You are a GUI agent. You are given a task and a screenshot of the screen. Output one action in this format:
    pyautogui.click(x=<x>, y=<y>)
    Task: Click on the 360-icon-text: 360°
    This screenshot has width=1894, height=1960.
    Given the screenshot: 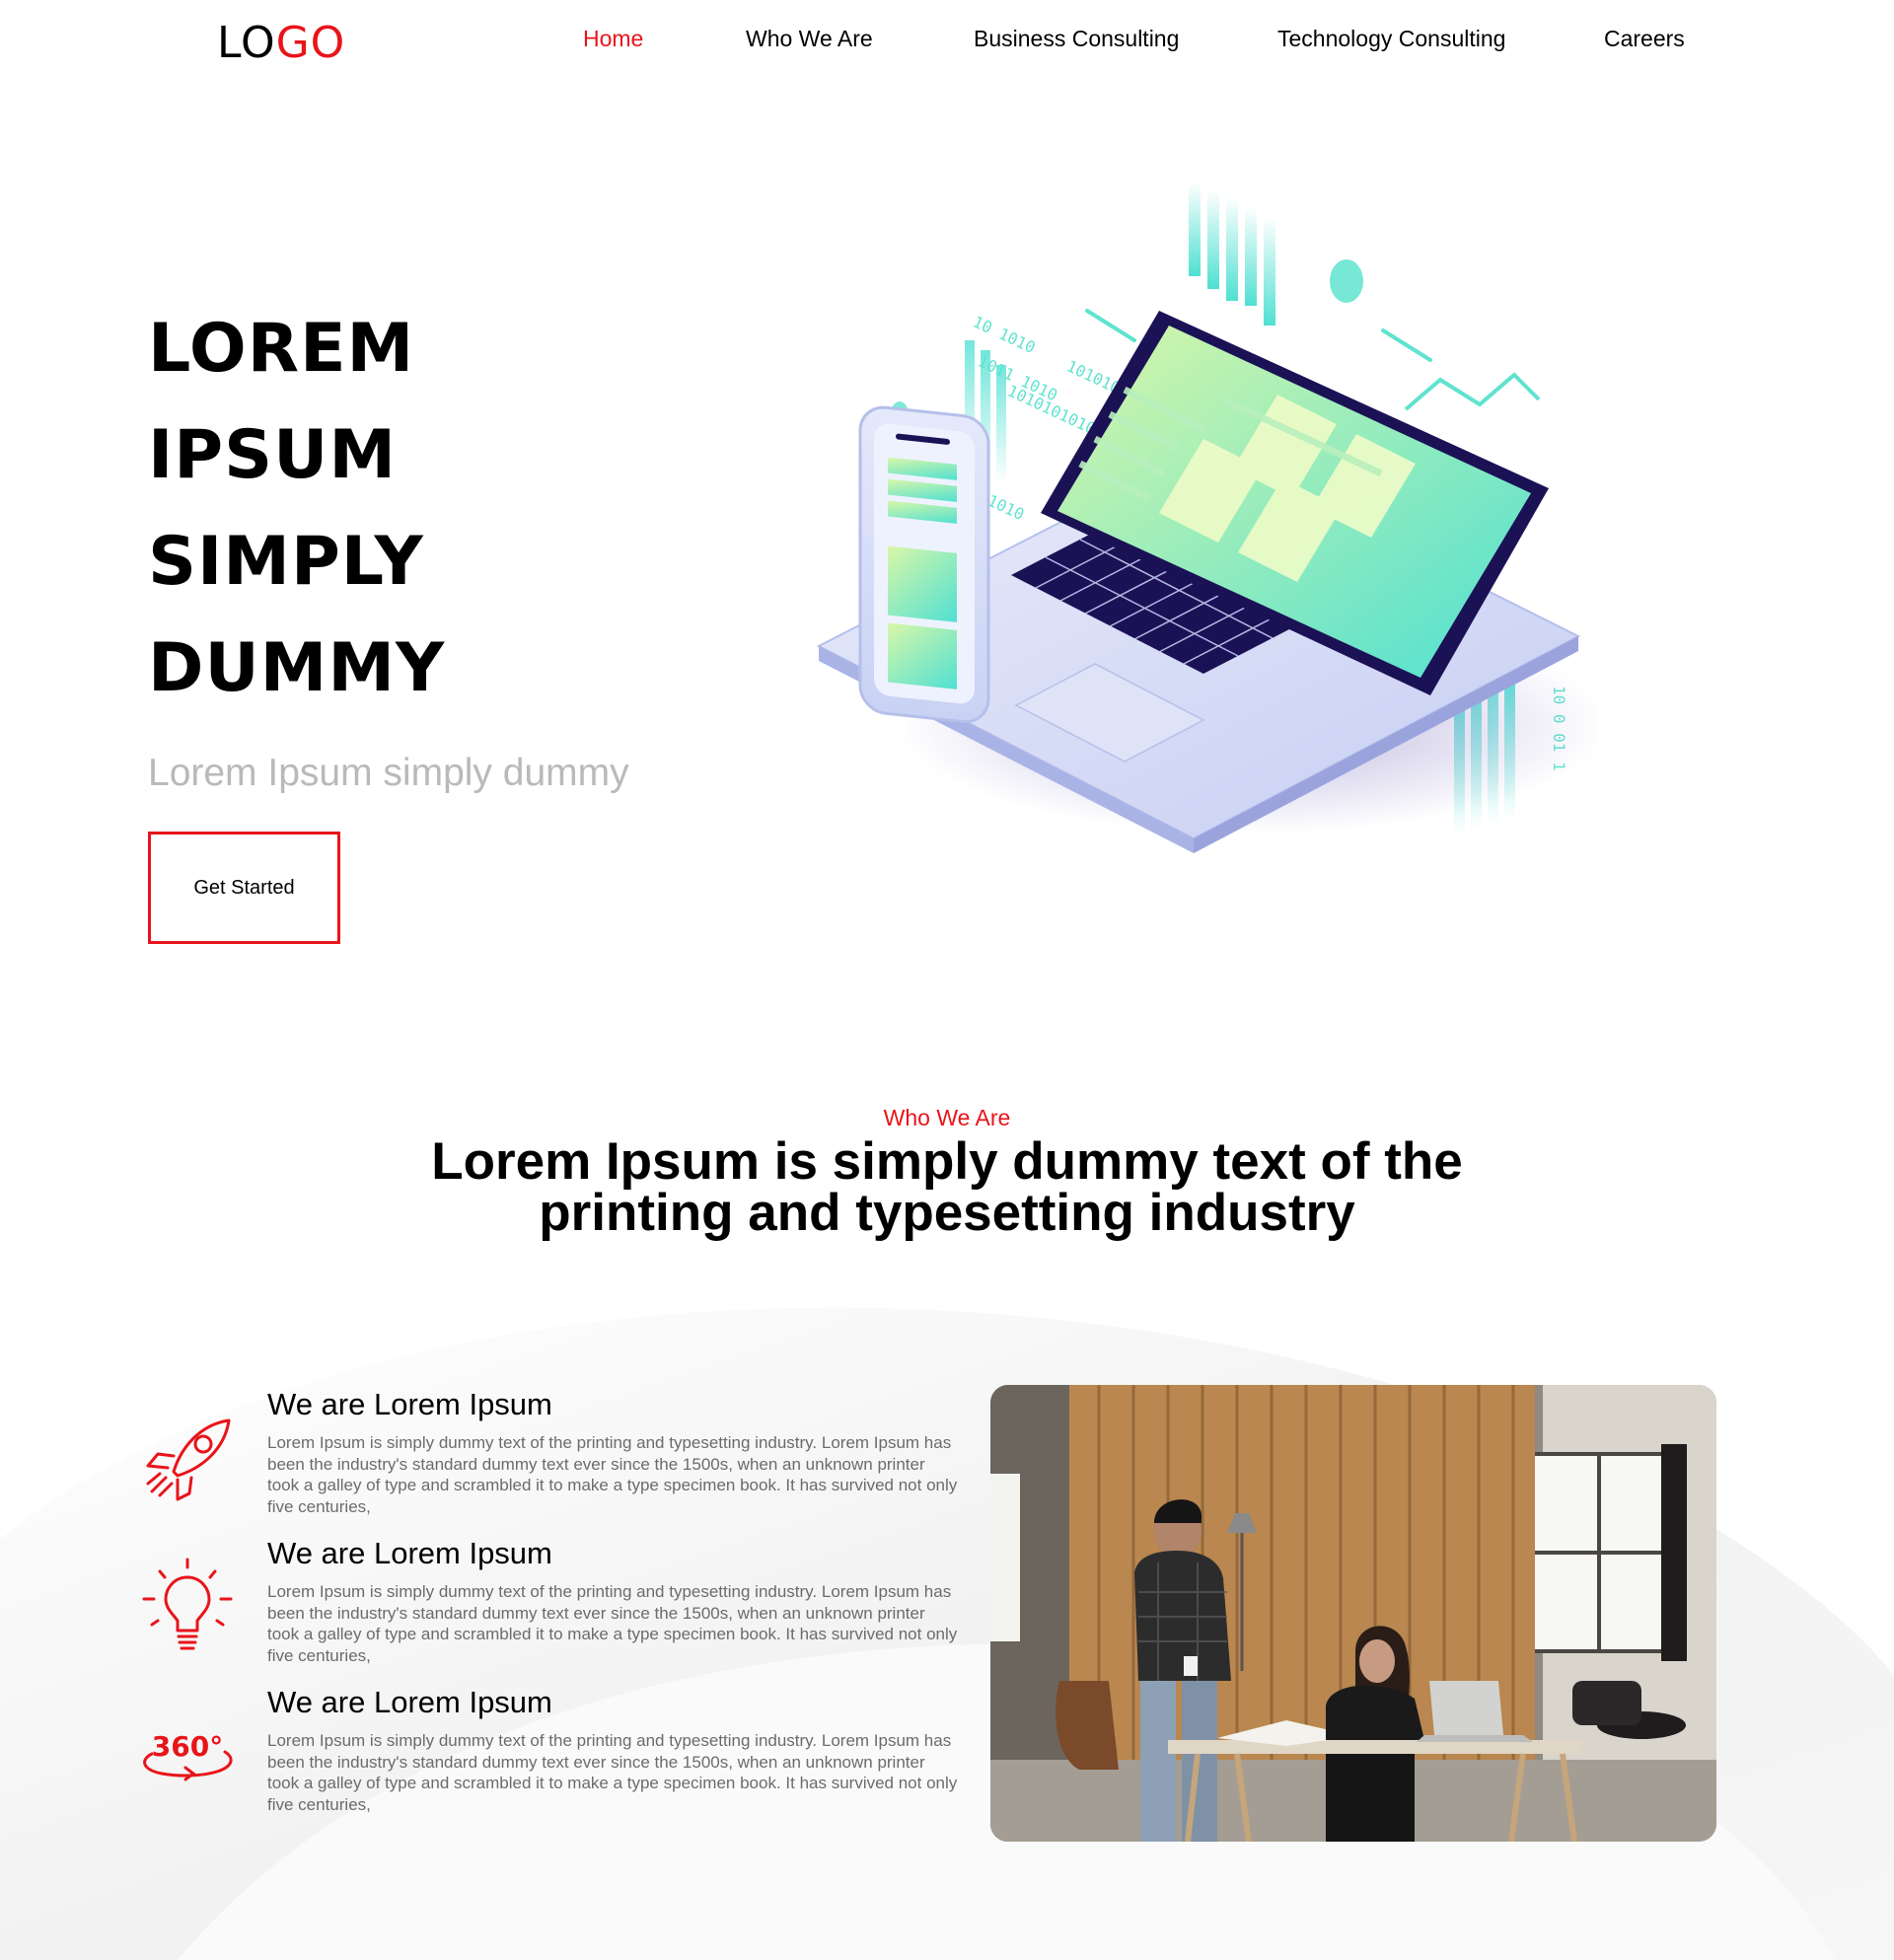 What is the action you would take?
    pyautogui.click(x=187, y=1747)
    